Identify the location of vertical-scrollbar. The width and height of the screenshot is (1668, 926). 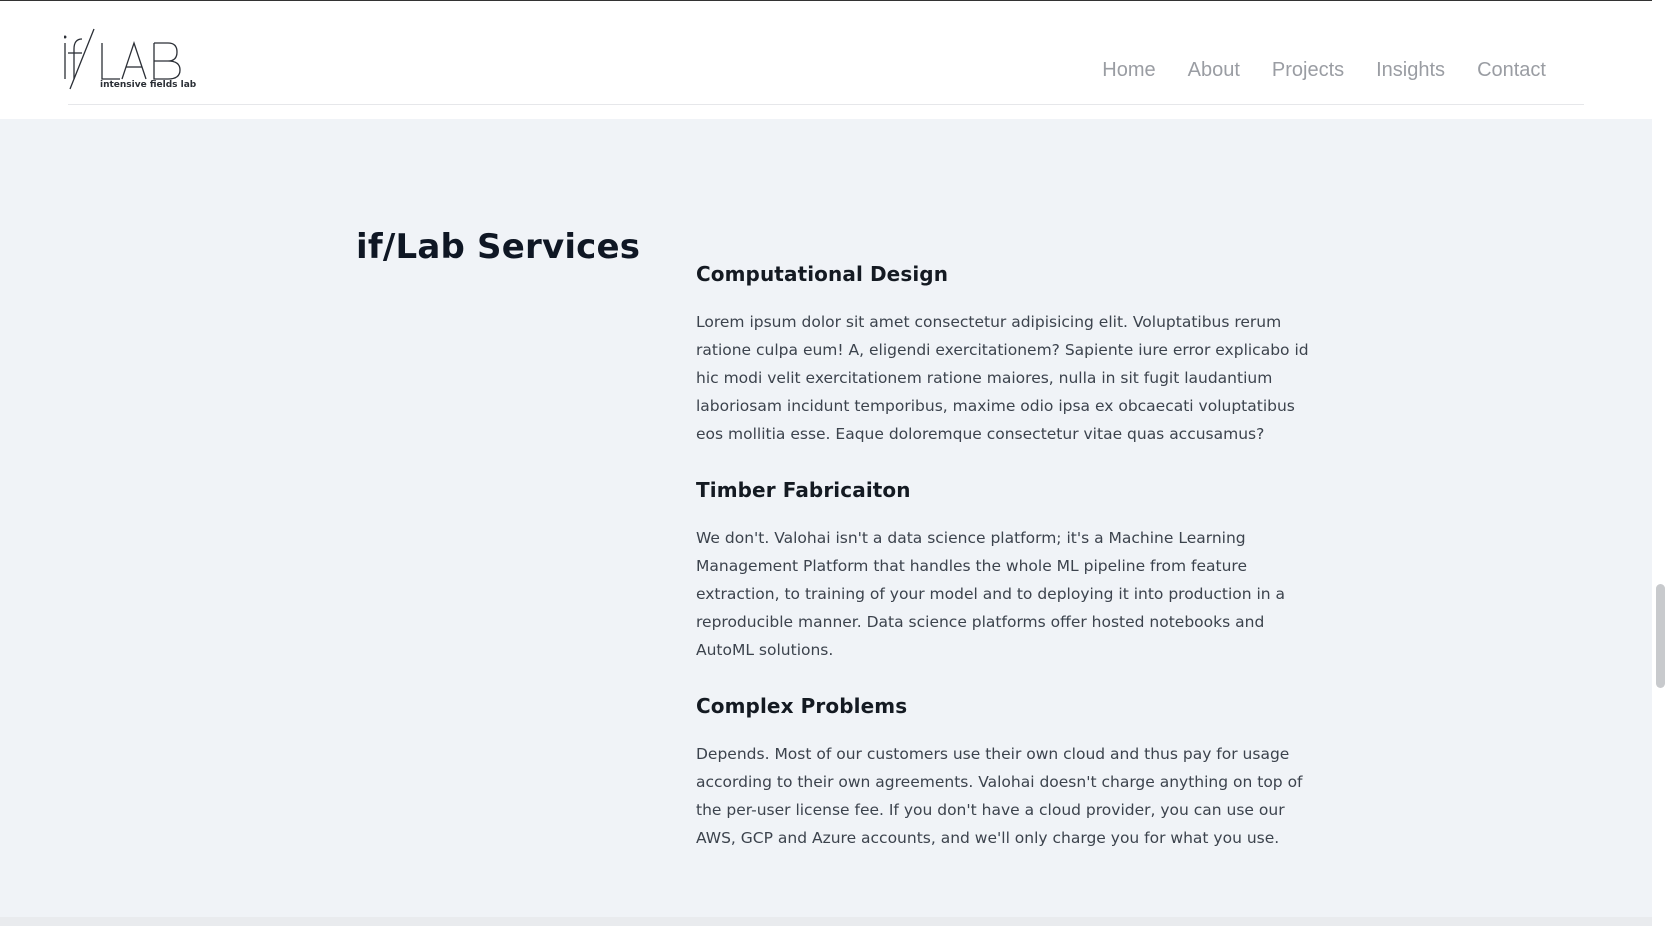
(1660, 463).